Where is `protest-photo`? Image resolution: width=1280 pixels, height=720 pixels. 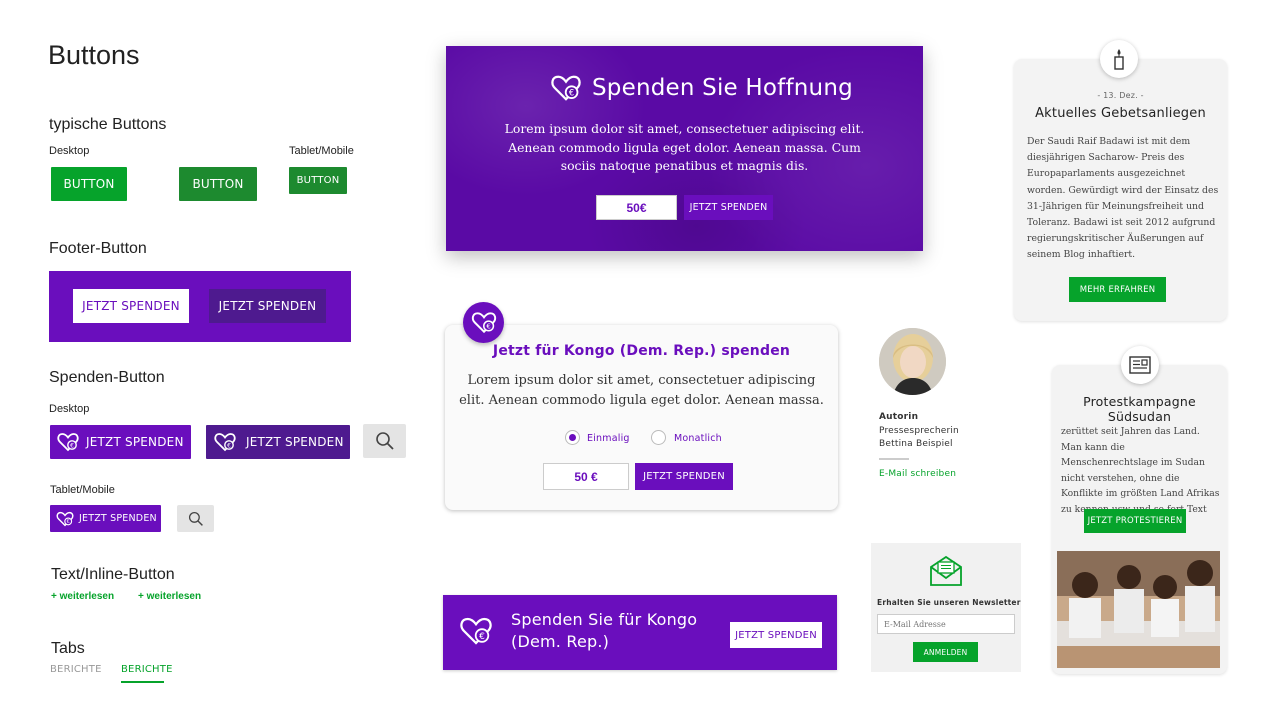 protest-photo is located at coordinates (1138, 609).